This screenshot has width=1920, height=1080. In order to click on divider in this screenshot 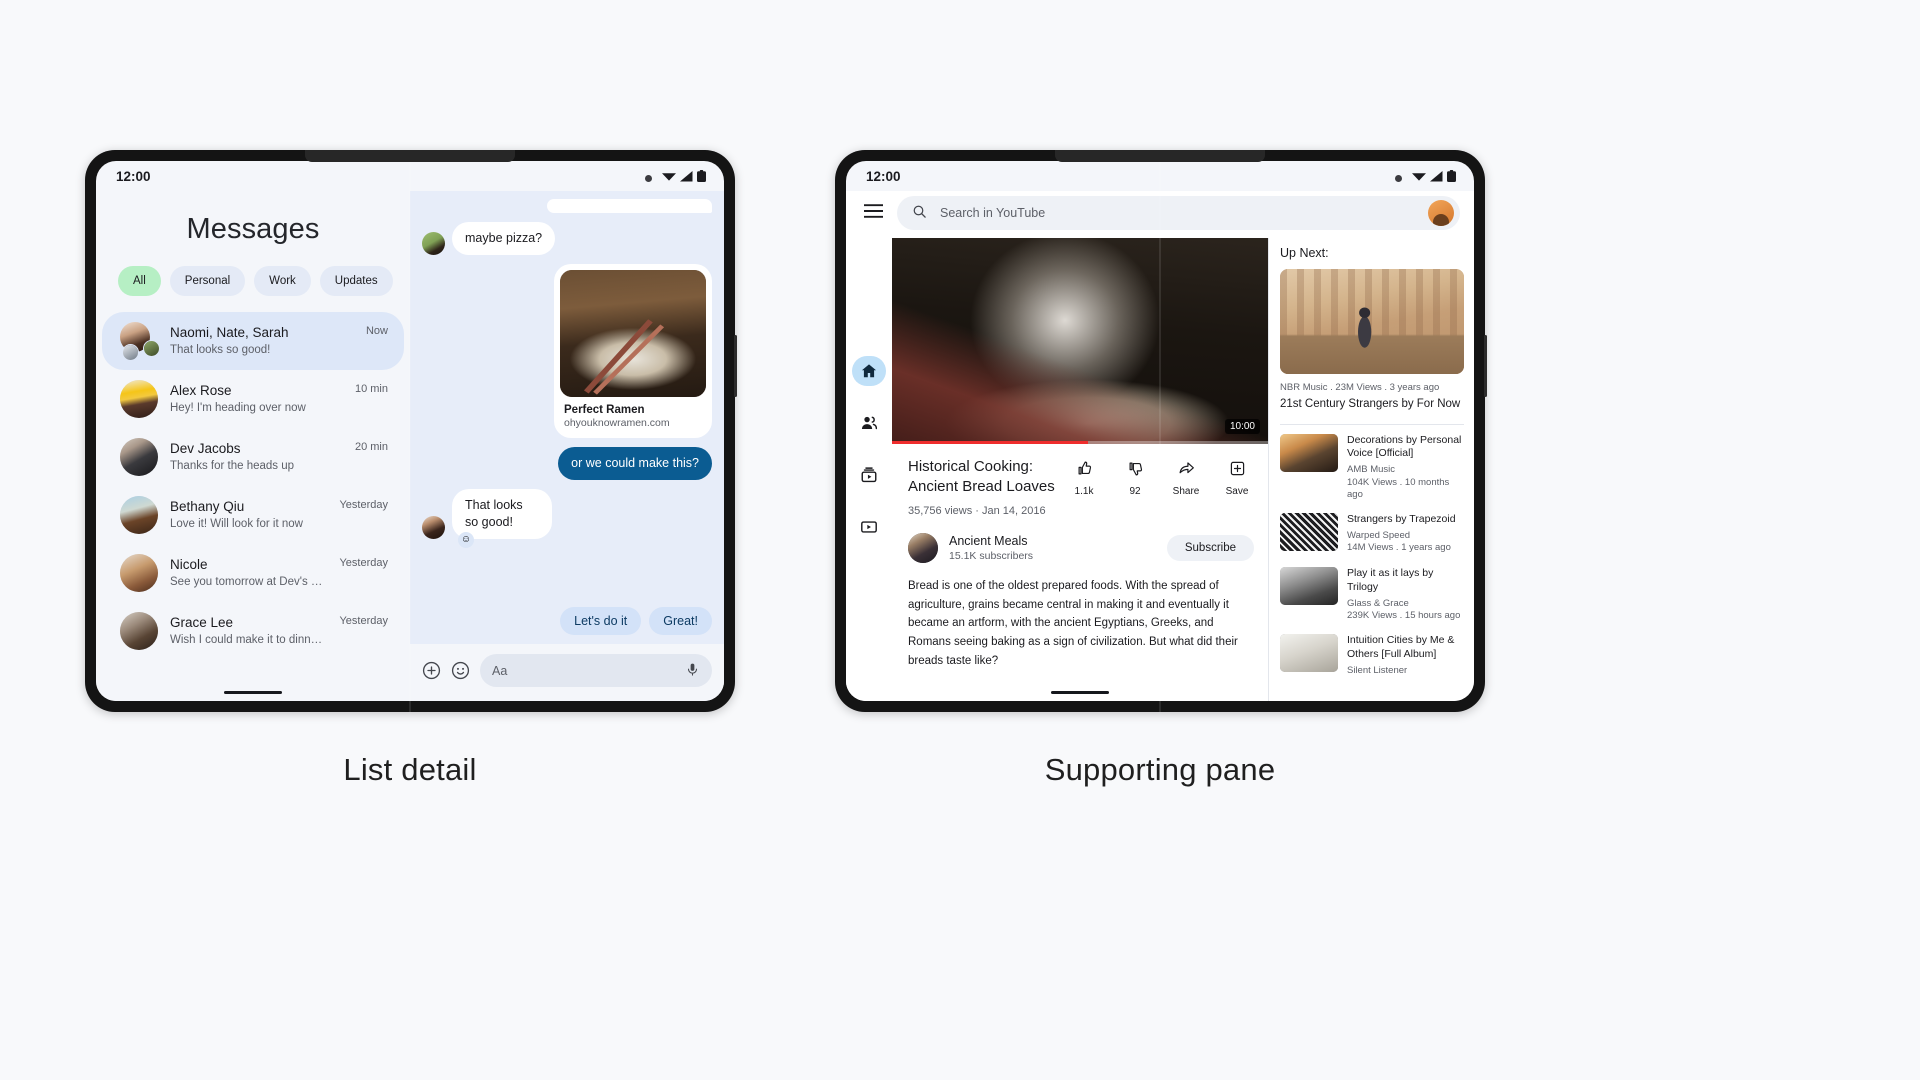, I will do `click(1372, 424)`.